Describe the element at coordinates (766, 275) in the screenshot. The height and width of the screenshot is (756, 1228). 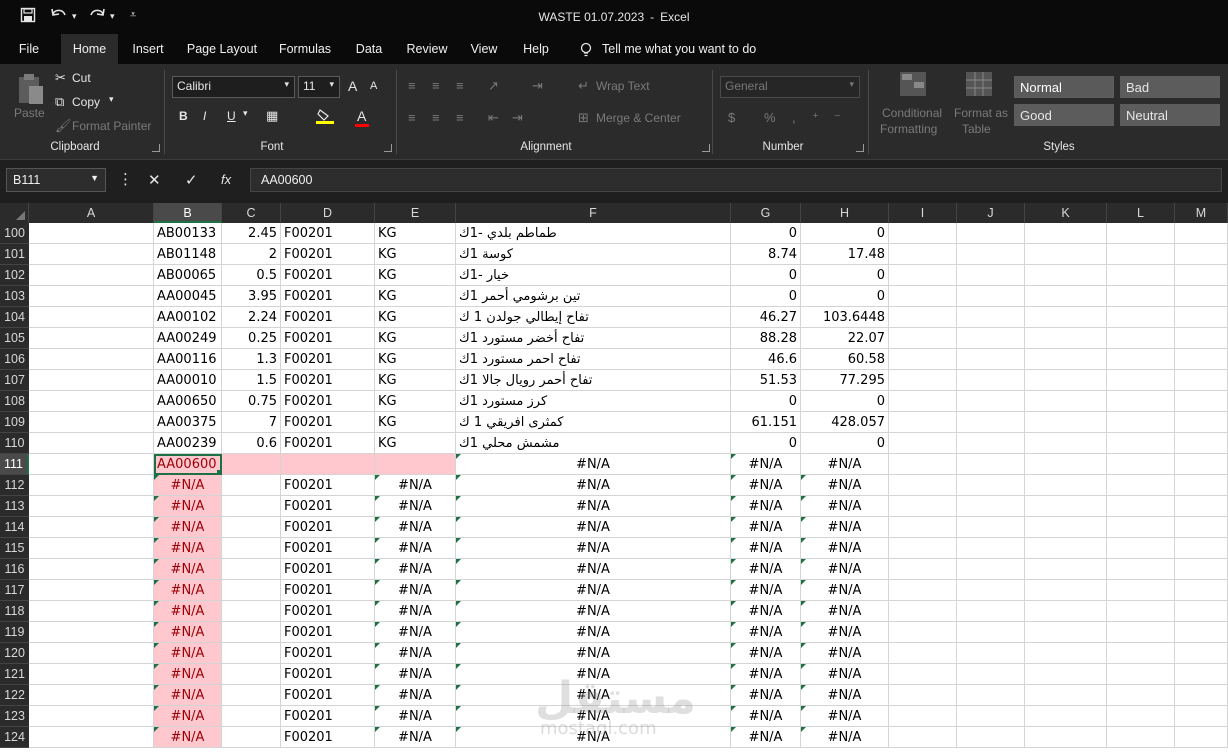
I see `cell-g: 0` at that location.